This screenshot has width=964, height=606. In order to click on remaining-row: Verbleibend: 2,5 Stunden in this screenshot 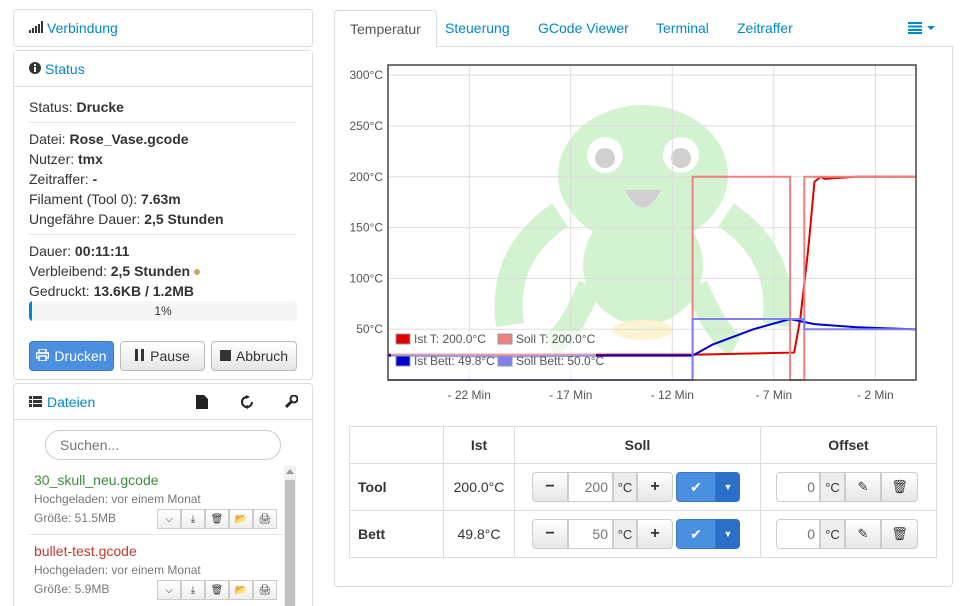, I will do `click(114, 271)`.